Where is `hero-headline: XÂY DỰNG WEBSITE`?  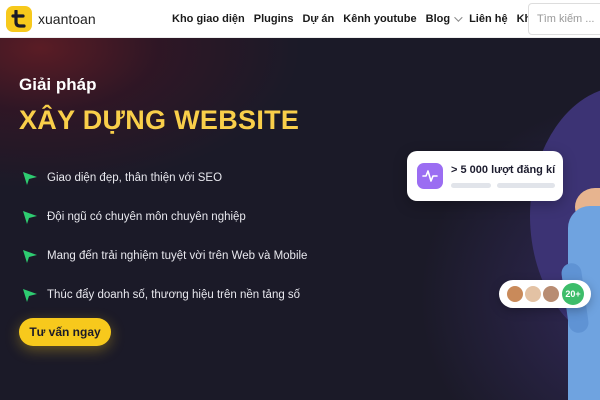 hero-headline: XÂY DỰNG WEBSITE is located at coordinates (159, 120).